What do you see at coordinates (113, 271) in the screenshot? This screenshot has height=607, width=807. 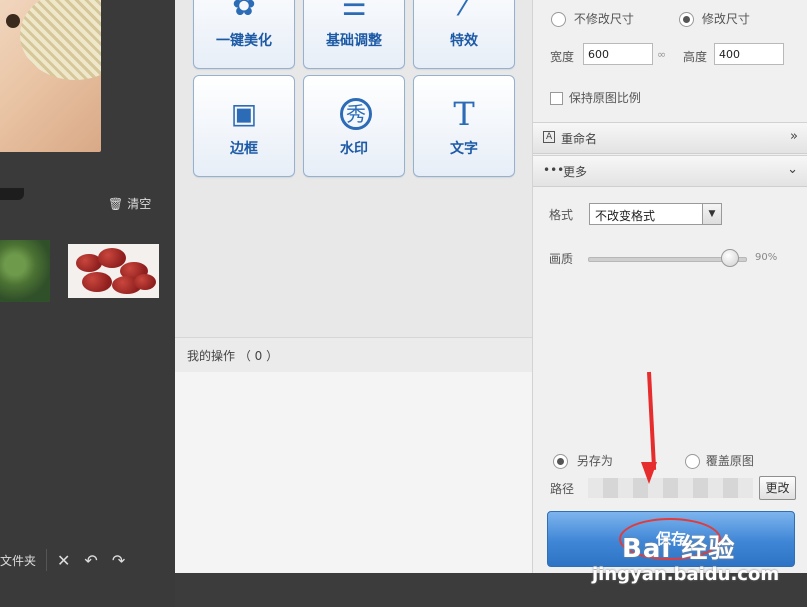 I see `thumbnail-dates` at bounding box center [113, 271].